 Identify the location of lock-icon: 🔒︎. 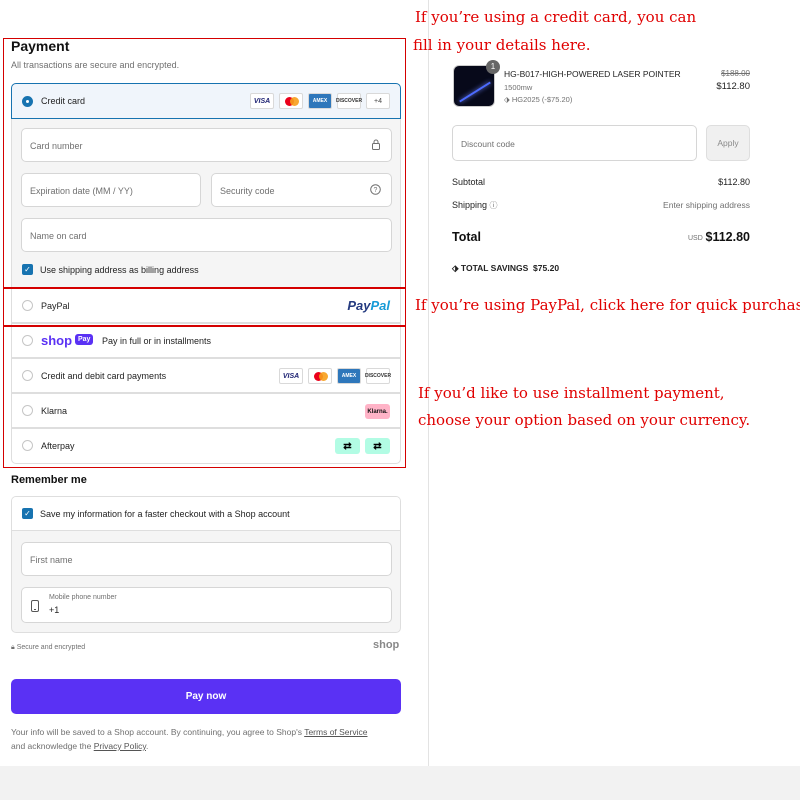
(13, 647).